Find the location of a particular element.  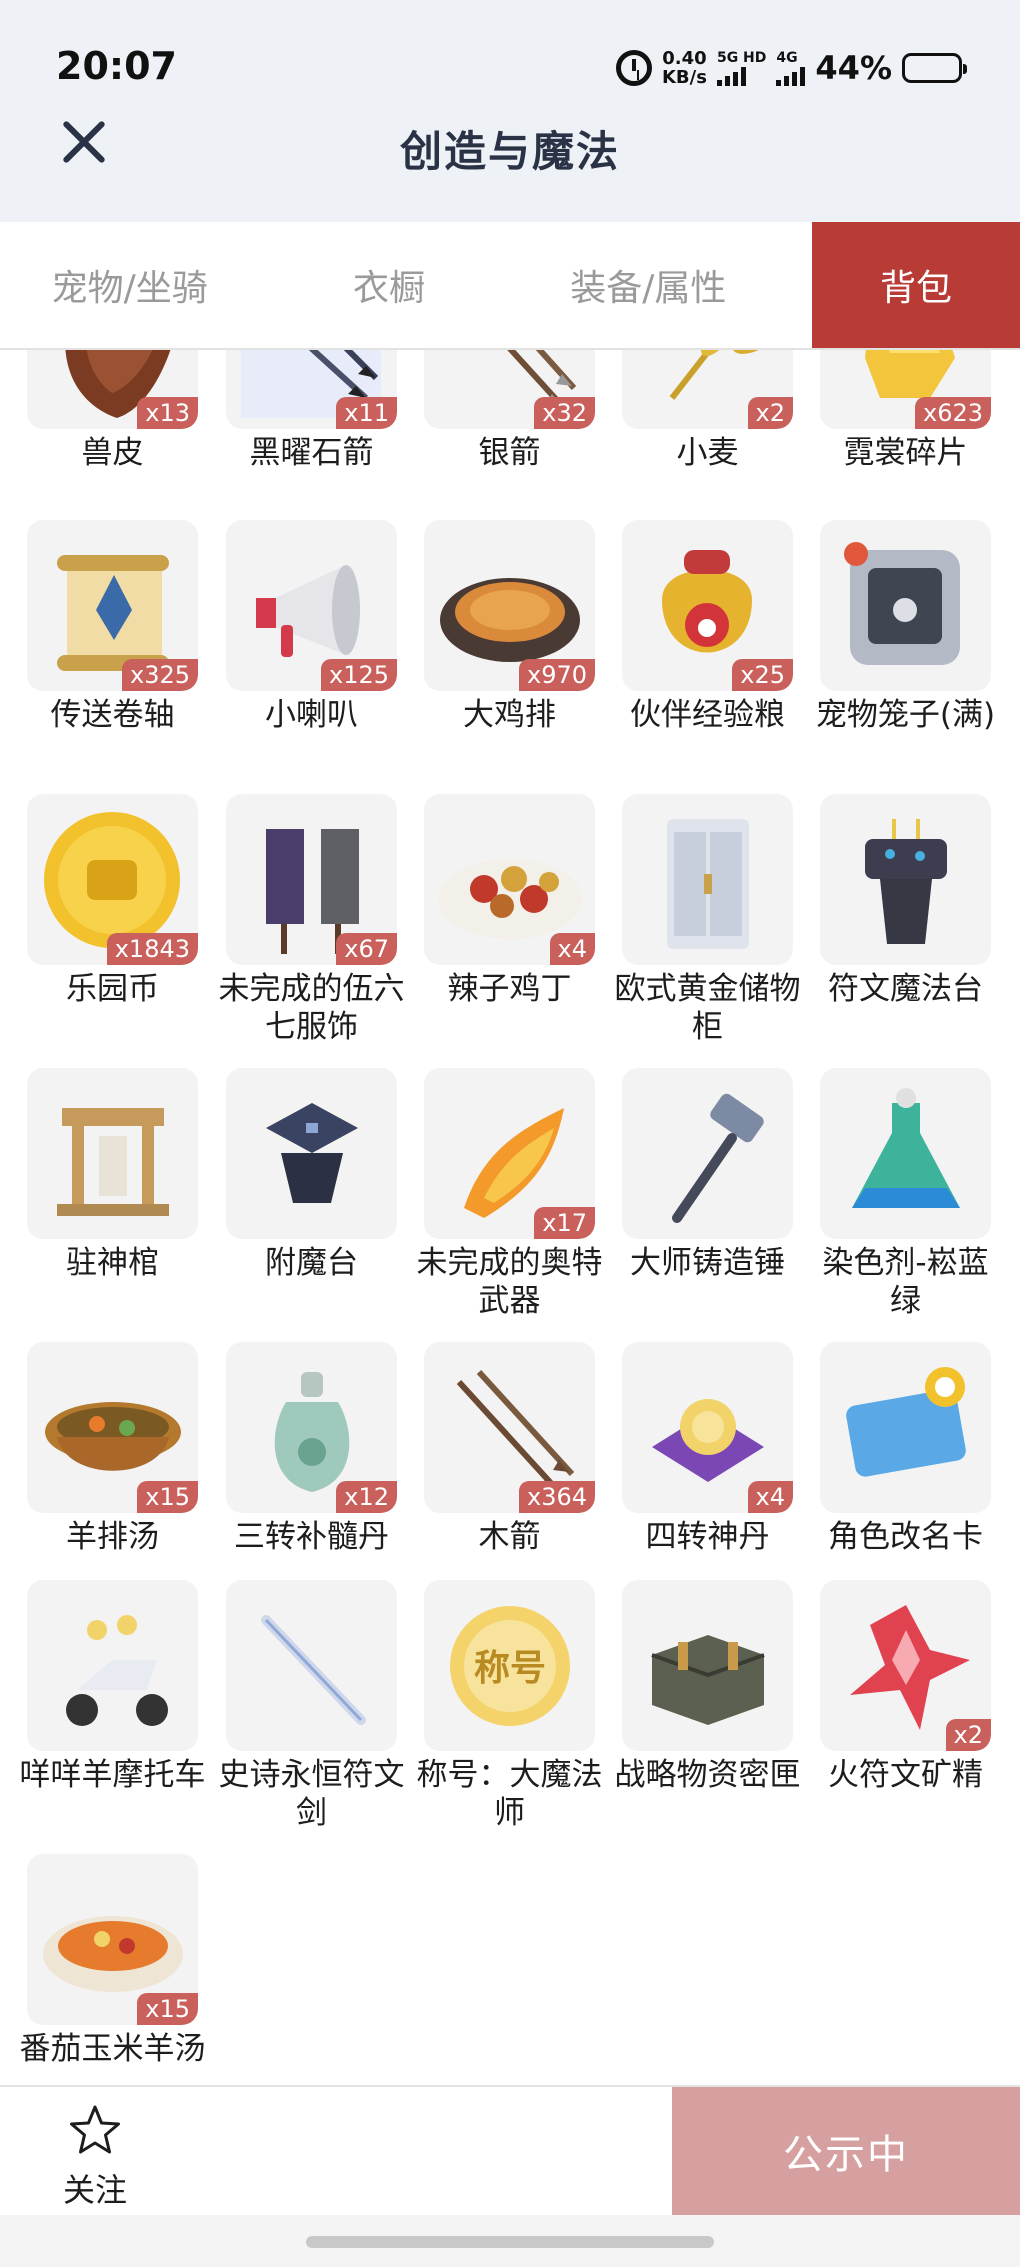

item-thumbnail: x325 is located at coordinates (112, 605).